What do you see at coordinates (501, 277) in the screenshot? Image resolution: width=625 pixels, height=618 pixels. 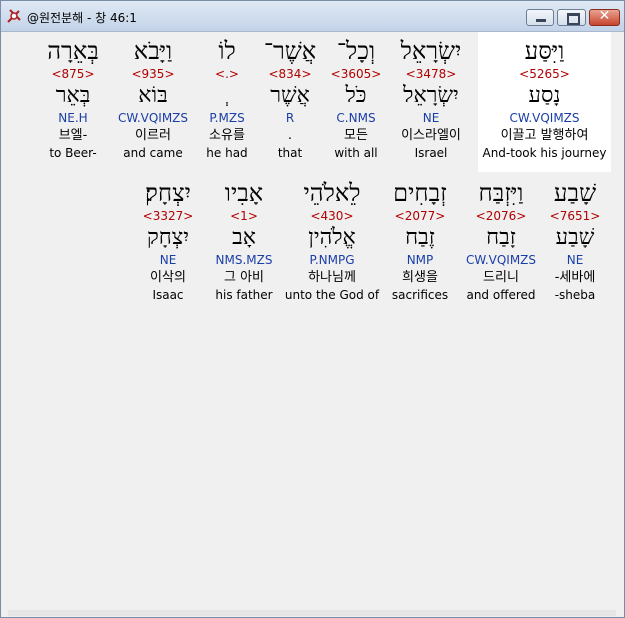 I see `korean-gloss: 드리니` at bounding box center [501, 277].